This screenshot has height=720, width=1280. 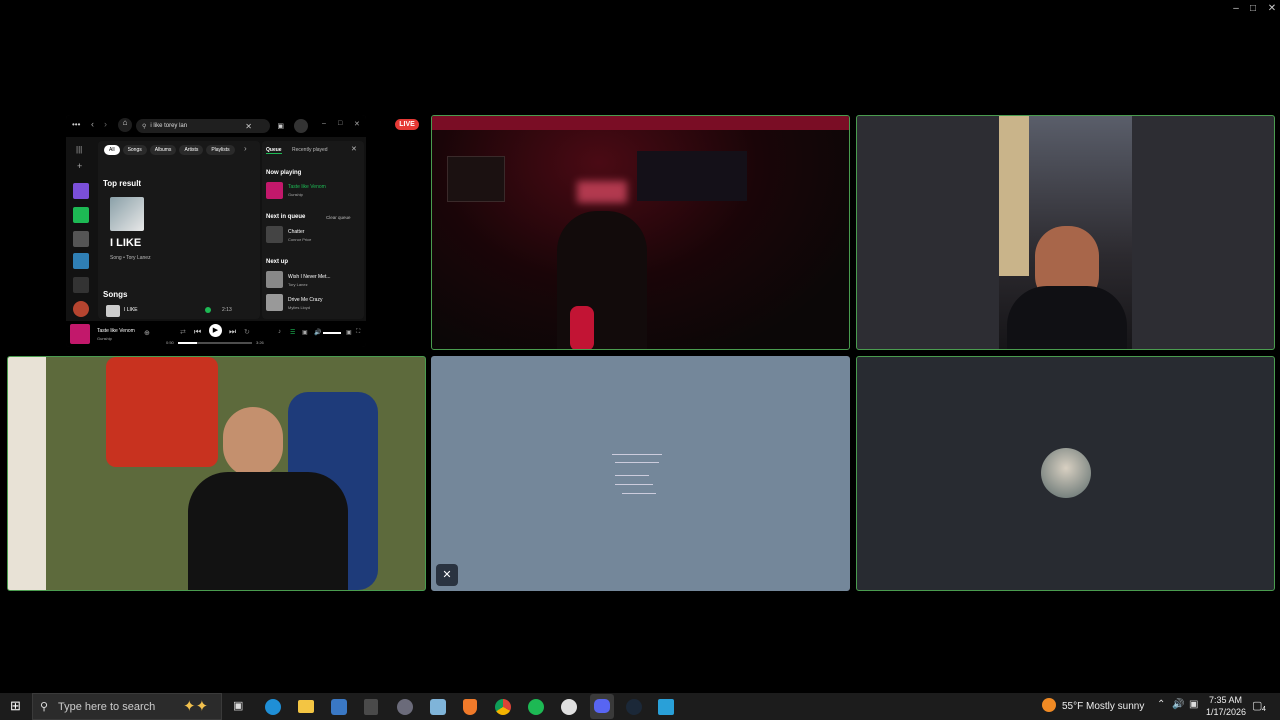 I want to click on clock-time: 7:35 AM, so click(x=1225, y=700).